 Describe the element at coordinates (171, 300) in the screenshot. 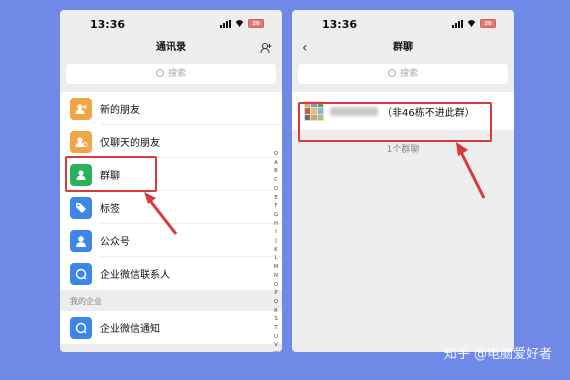

I see `section-header-my-enterprise: 我的企业` at that location.